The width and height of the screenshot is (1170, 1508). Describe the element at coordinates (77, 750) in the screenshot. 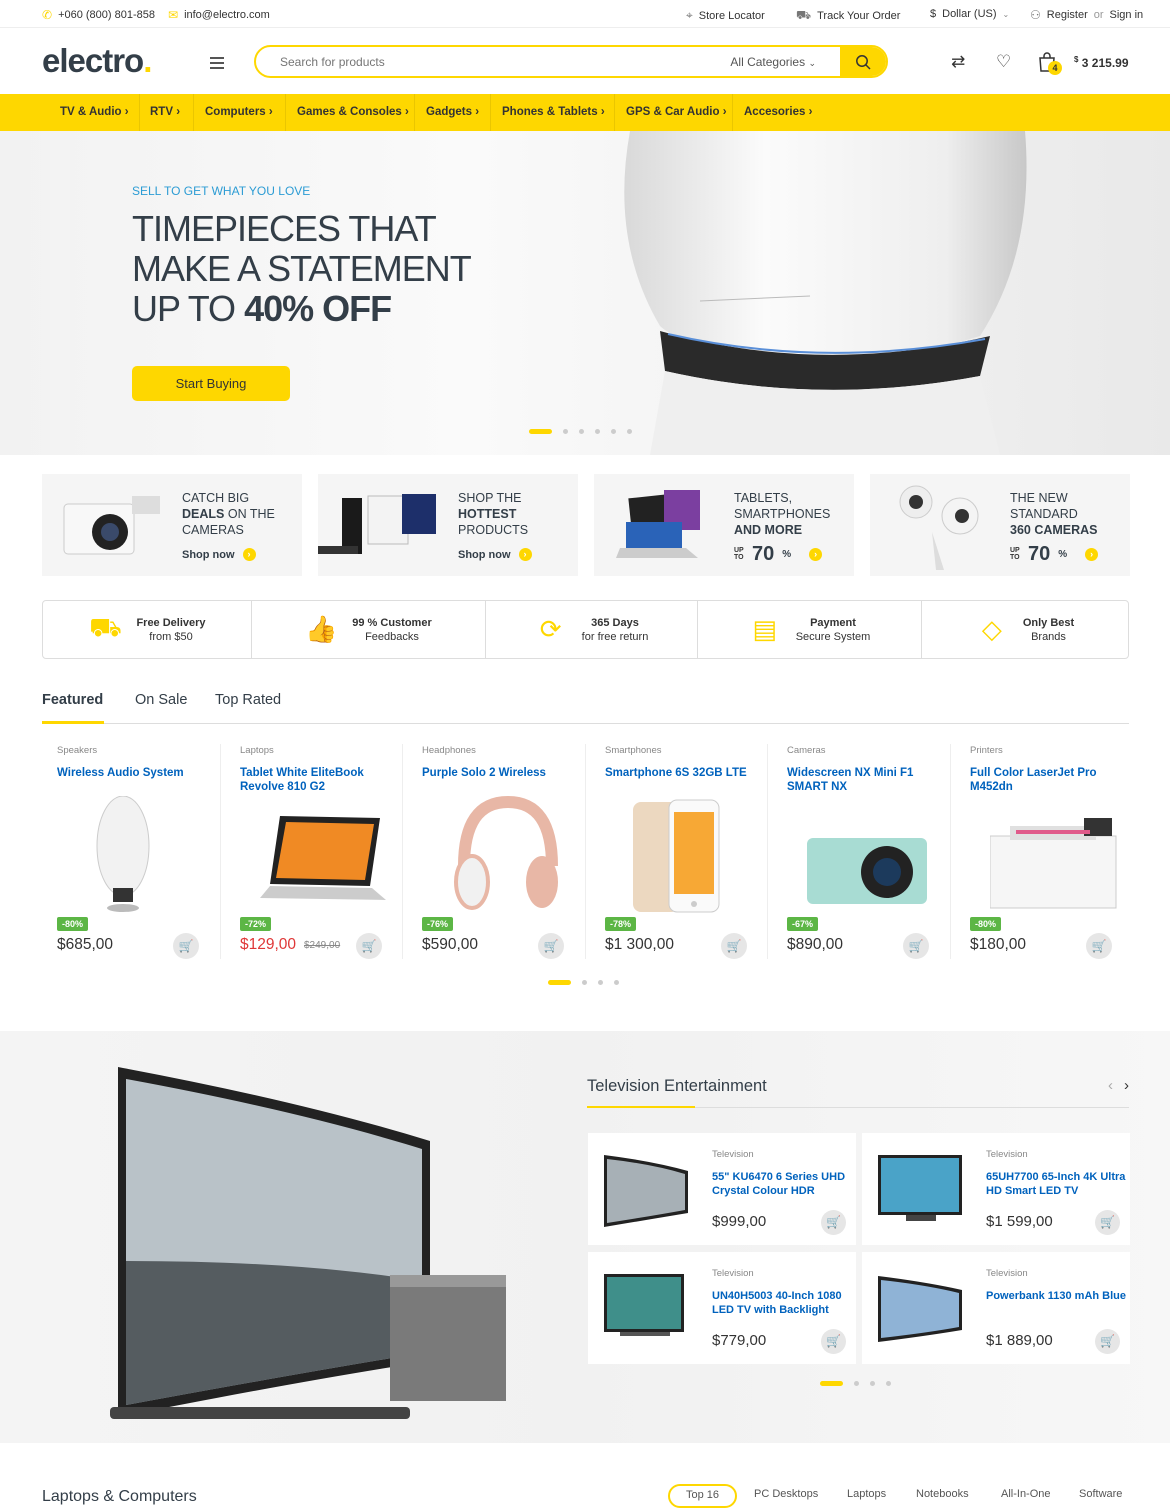

I see `product-category: Speakers` at that location.